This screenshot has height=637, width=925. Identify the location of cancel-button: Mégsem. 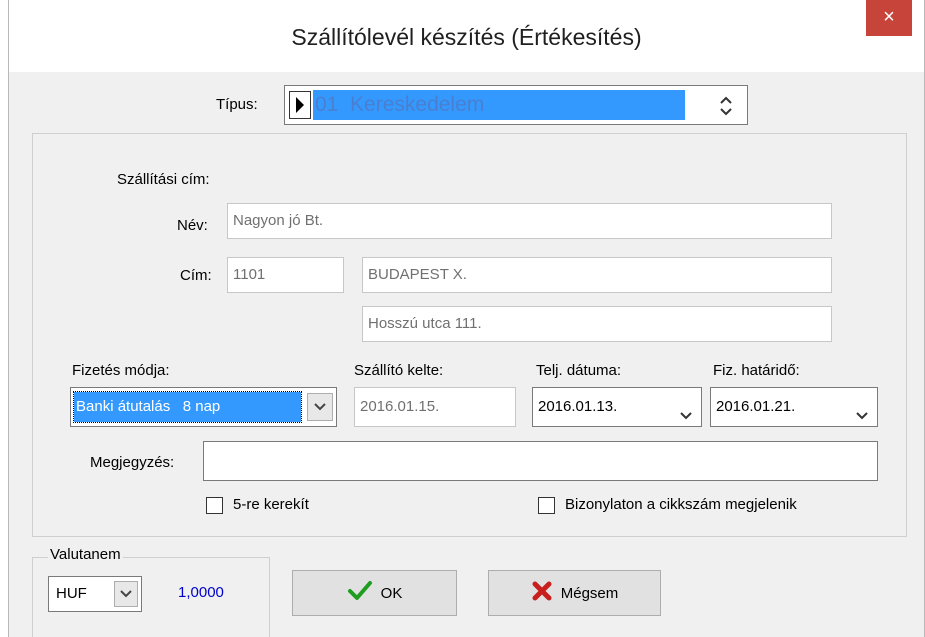
(574, 593).